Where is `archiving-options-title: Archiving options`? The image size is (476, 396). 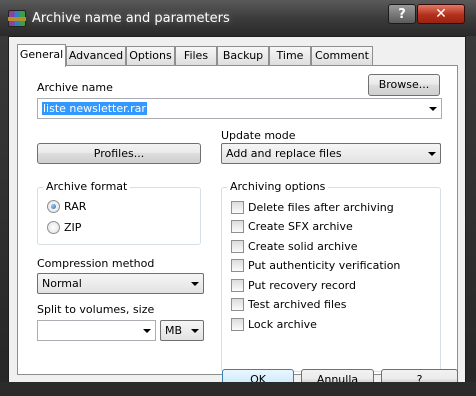
archiving-options-title: Archiving options is located at coordinates (278, 186).